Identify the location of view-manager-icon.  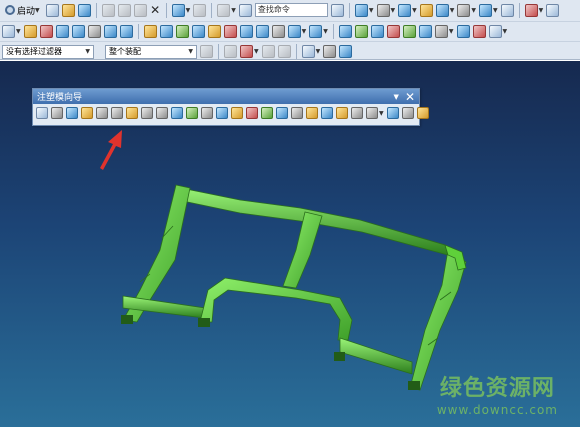
(372, 113).